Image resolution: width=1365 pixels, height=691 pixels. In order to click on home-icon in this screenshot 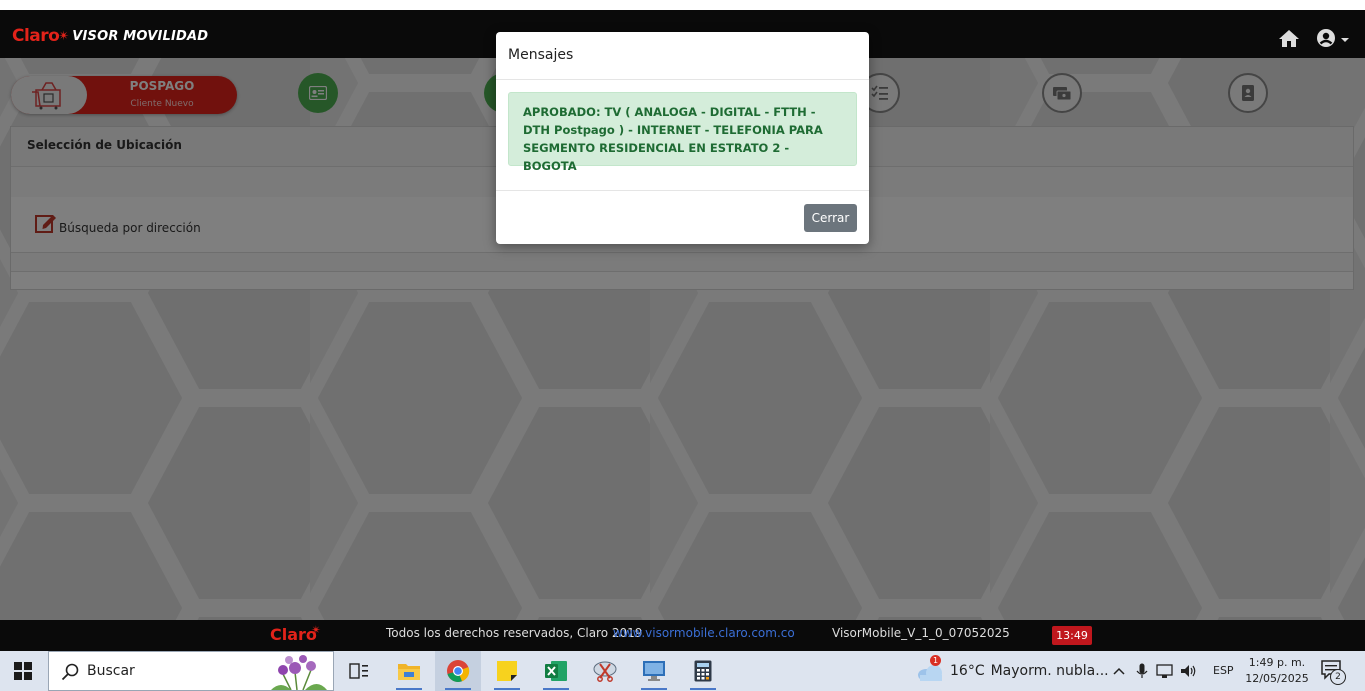, I will do `click(1289, 38)`.